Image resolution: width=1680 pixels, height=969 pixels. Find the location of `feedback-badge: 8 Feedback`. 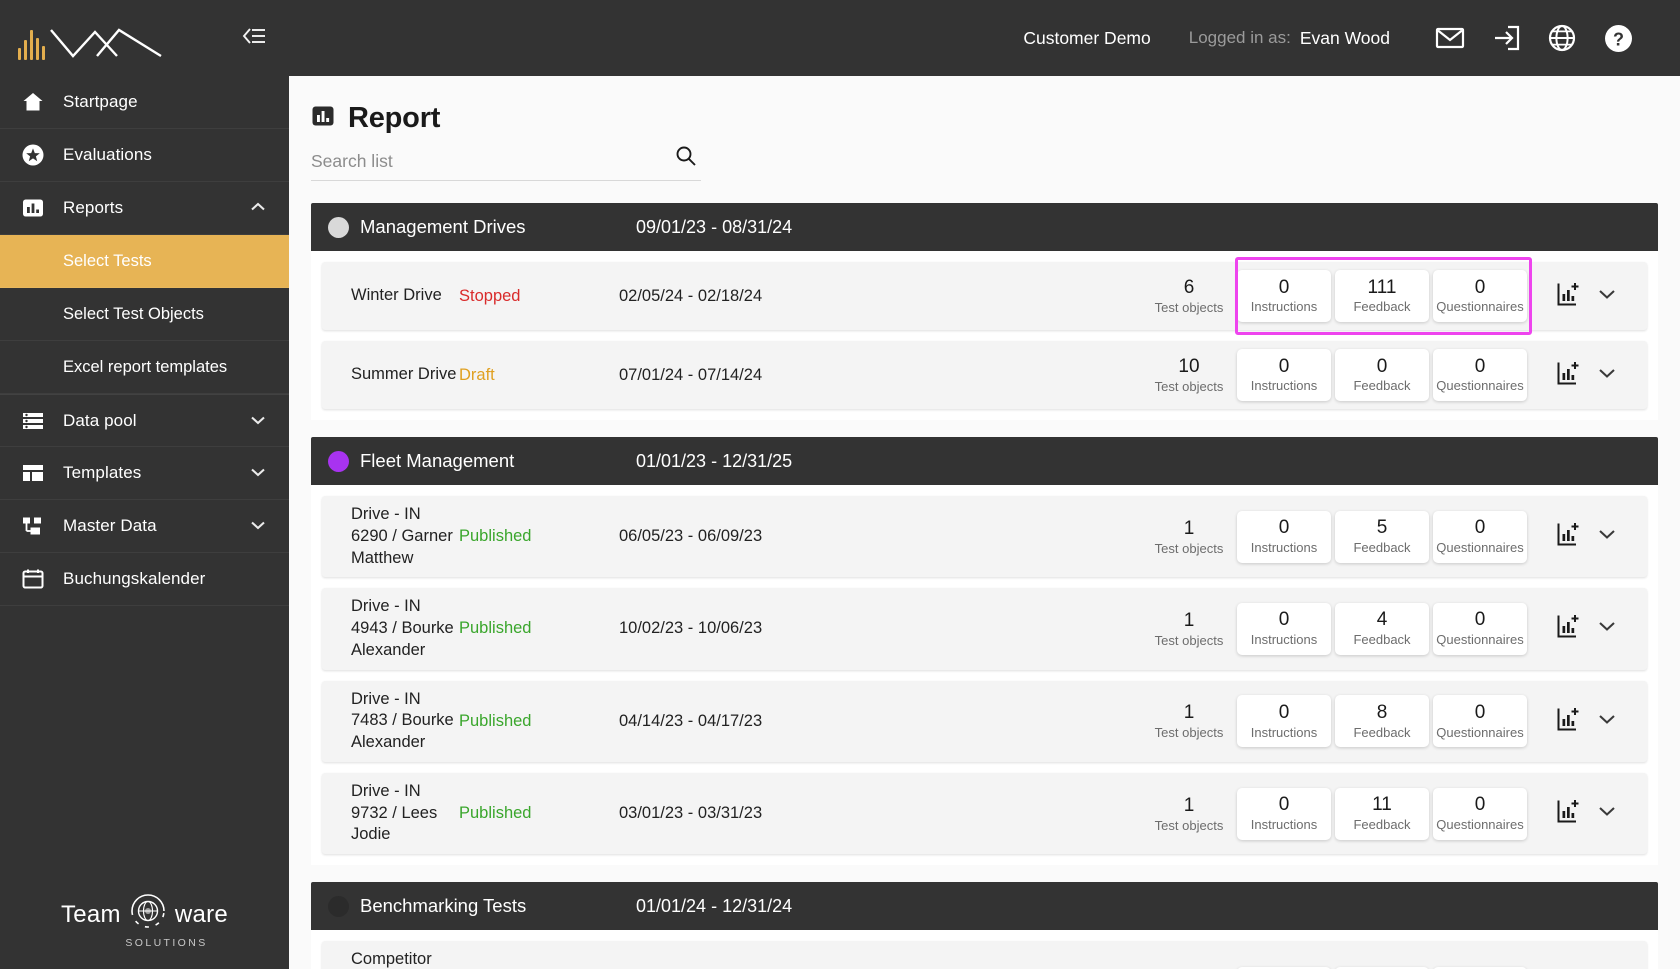

feedback-badge: 8 Feedback is located at coordinates (1382, 721).